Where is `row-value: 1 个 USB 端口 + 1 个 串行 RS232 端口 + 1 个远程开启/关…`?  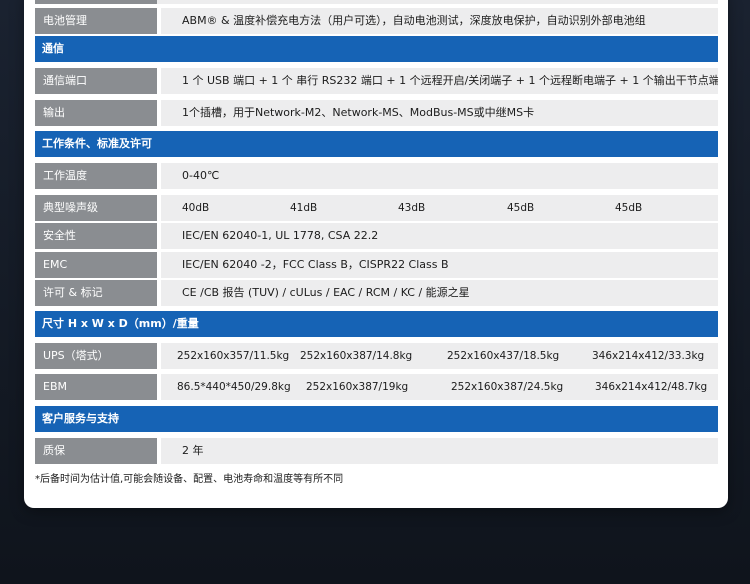 row-value: 1 个 USB 端口 + 1 个 串行 RS232 端口 + 1 个远程开启/关… is located at coordinates (439, 81).